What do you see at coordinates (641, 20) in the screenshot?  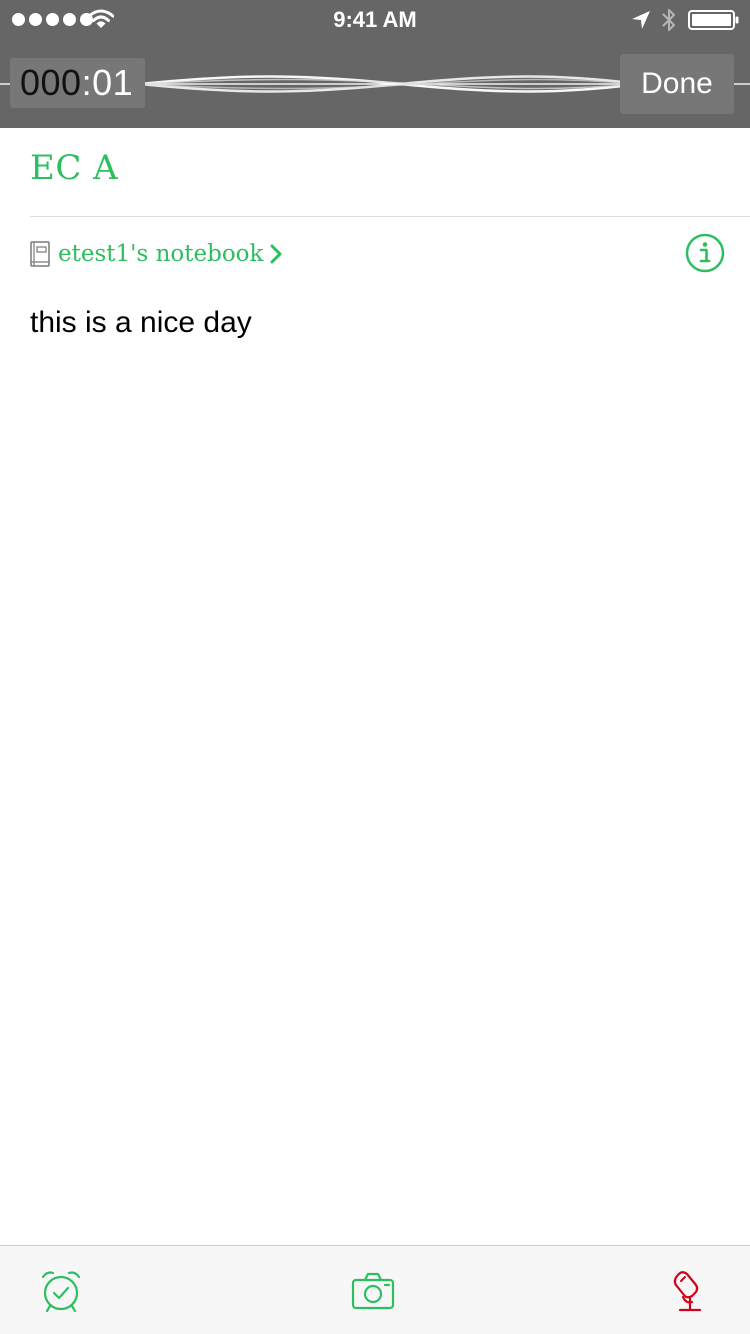 I see `location-arrow-icon` at bounding box center [641, 20].